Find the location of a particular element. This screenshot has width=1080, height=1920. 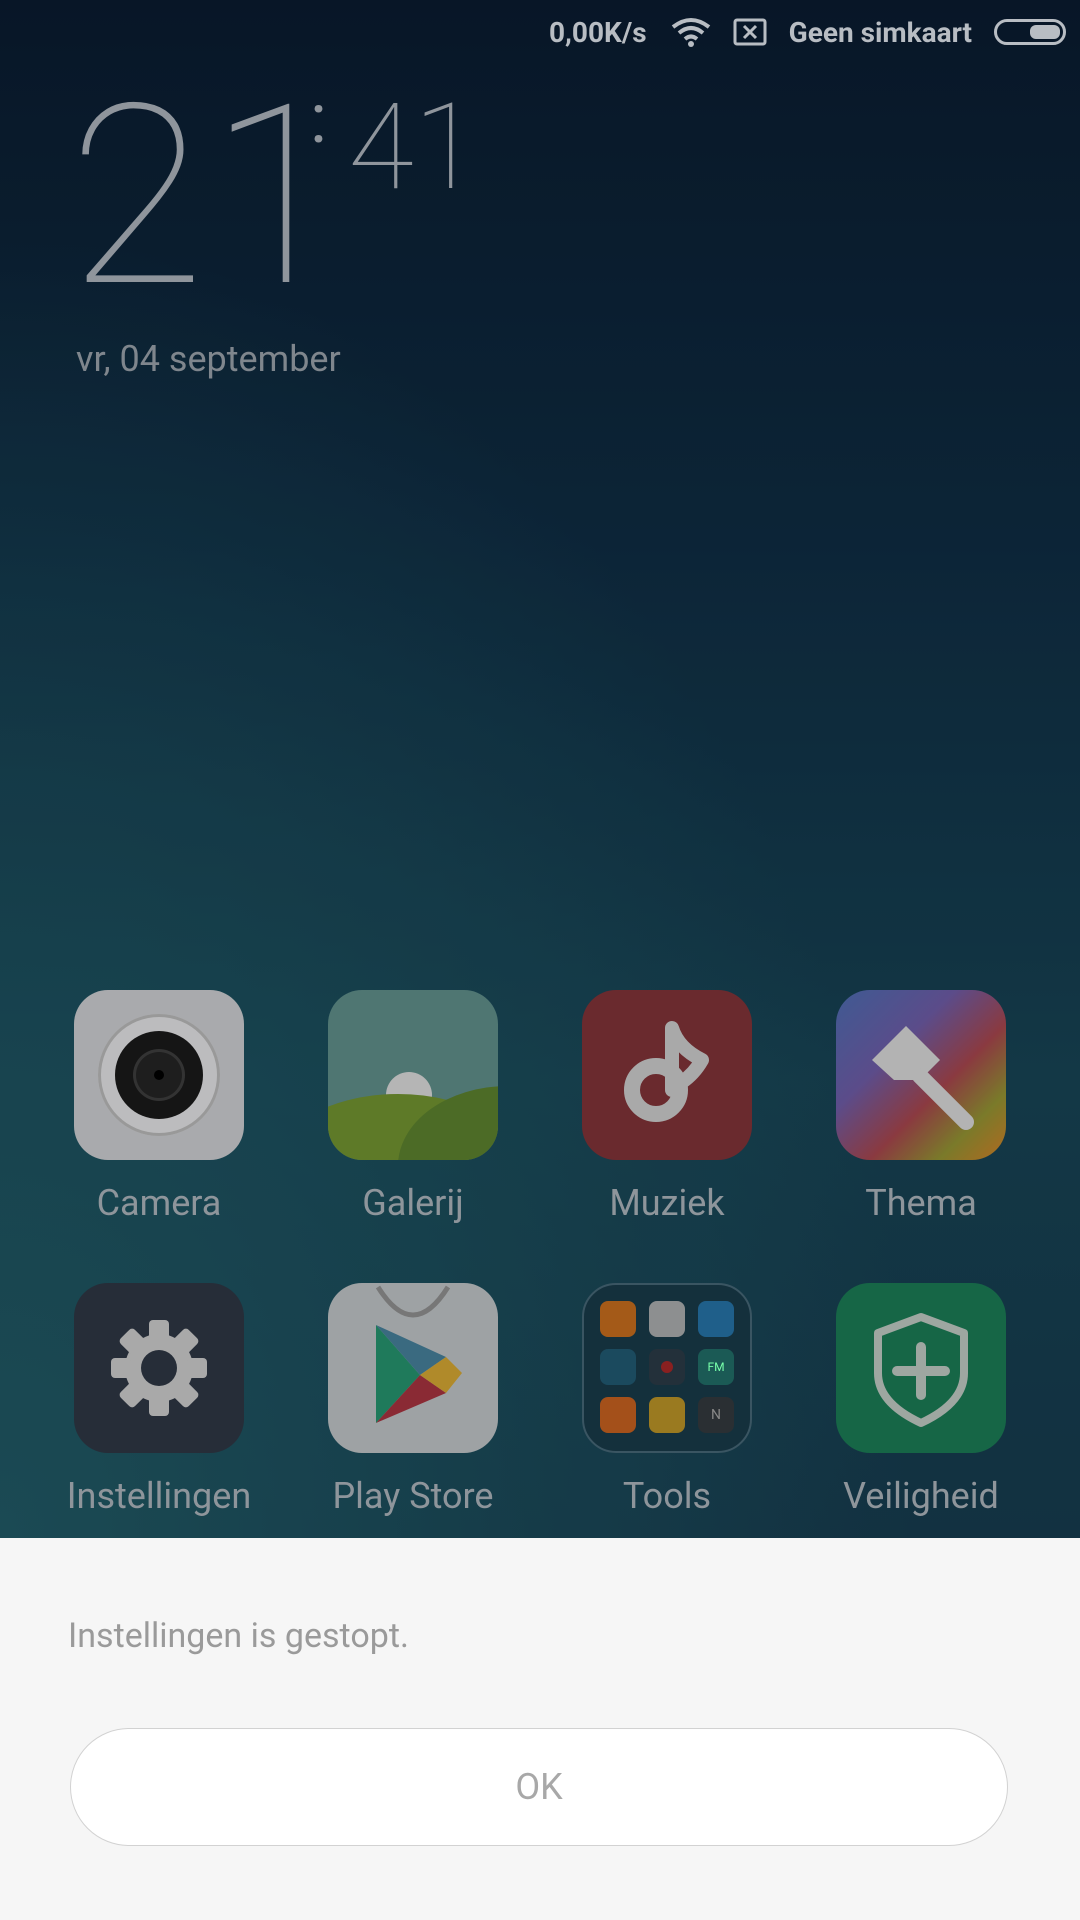

camera-icon is located at coordinates (159, 1075).